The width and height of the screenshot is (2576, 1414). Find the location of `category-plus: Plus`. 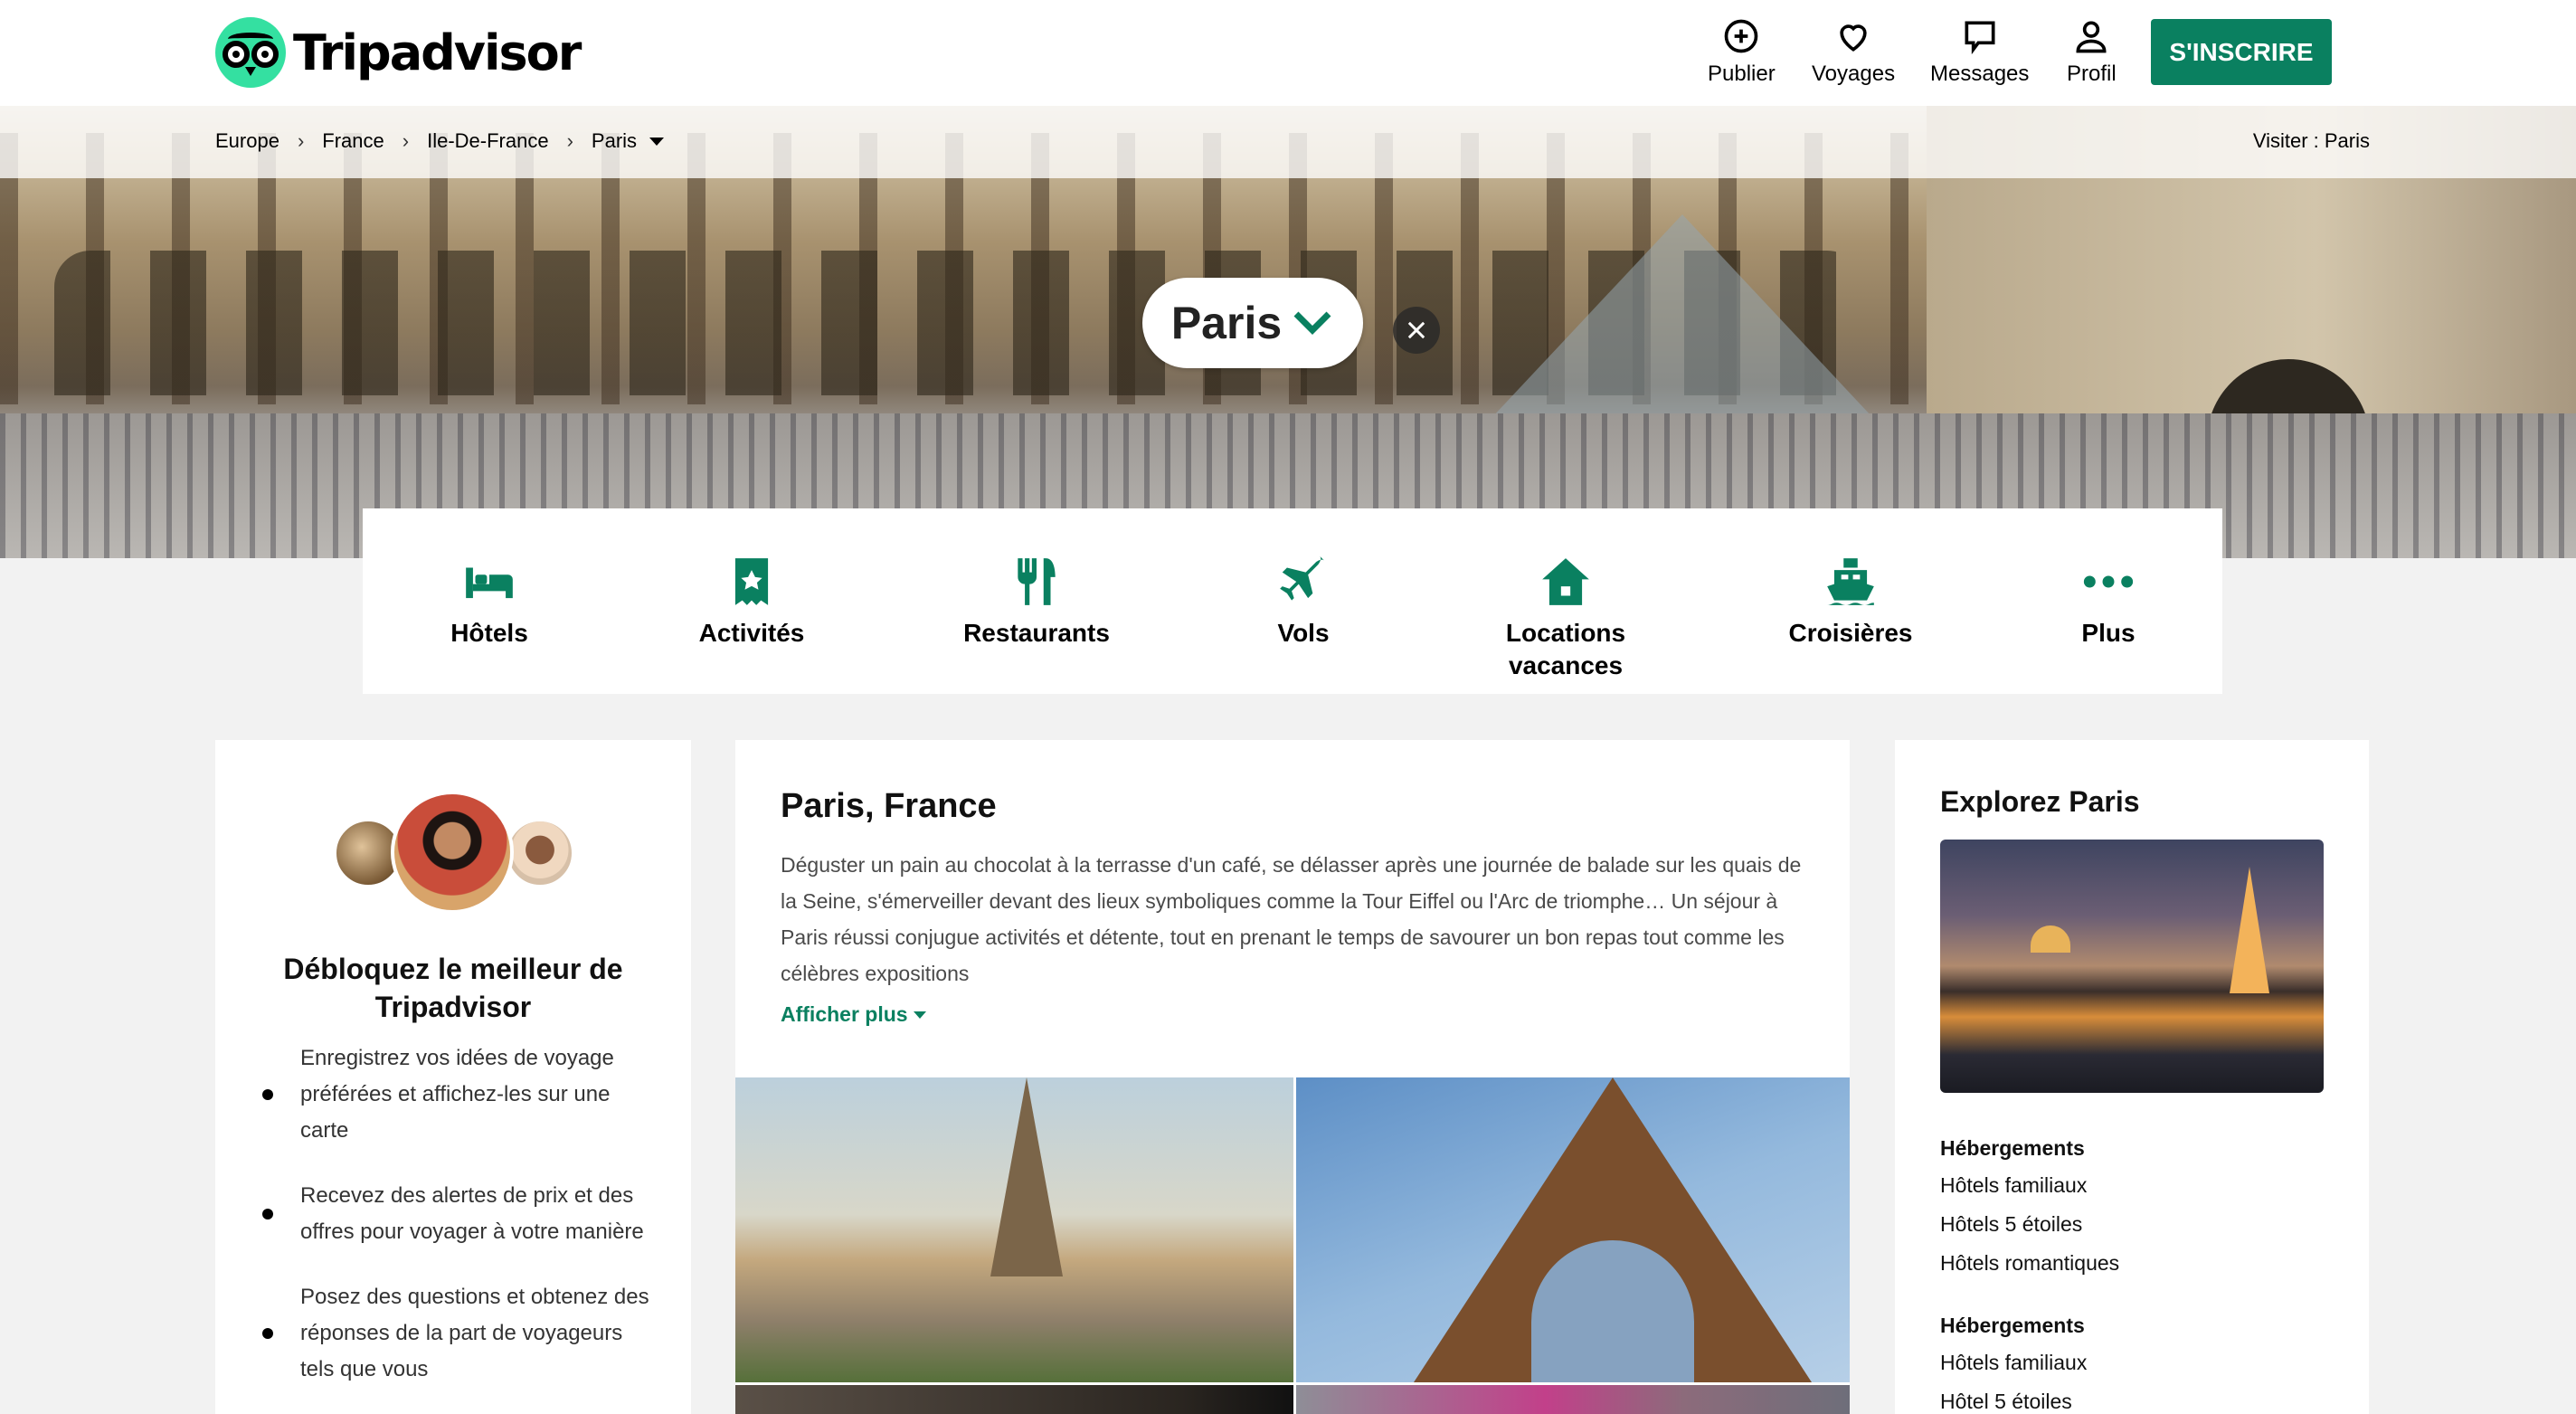

category-plus: Plus is located at coordinates (2108, 601).